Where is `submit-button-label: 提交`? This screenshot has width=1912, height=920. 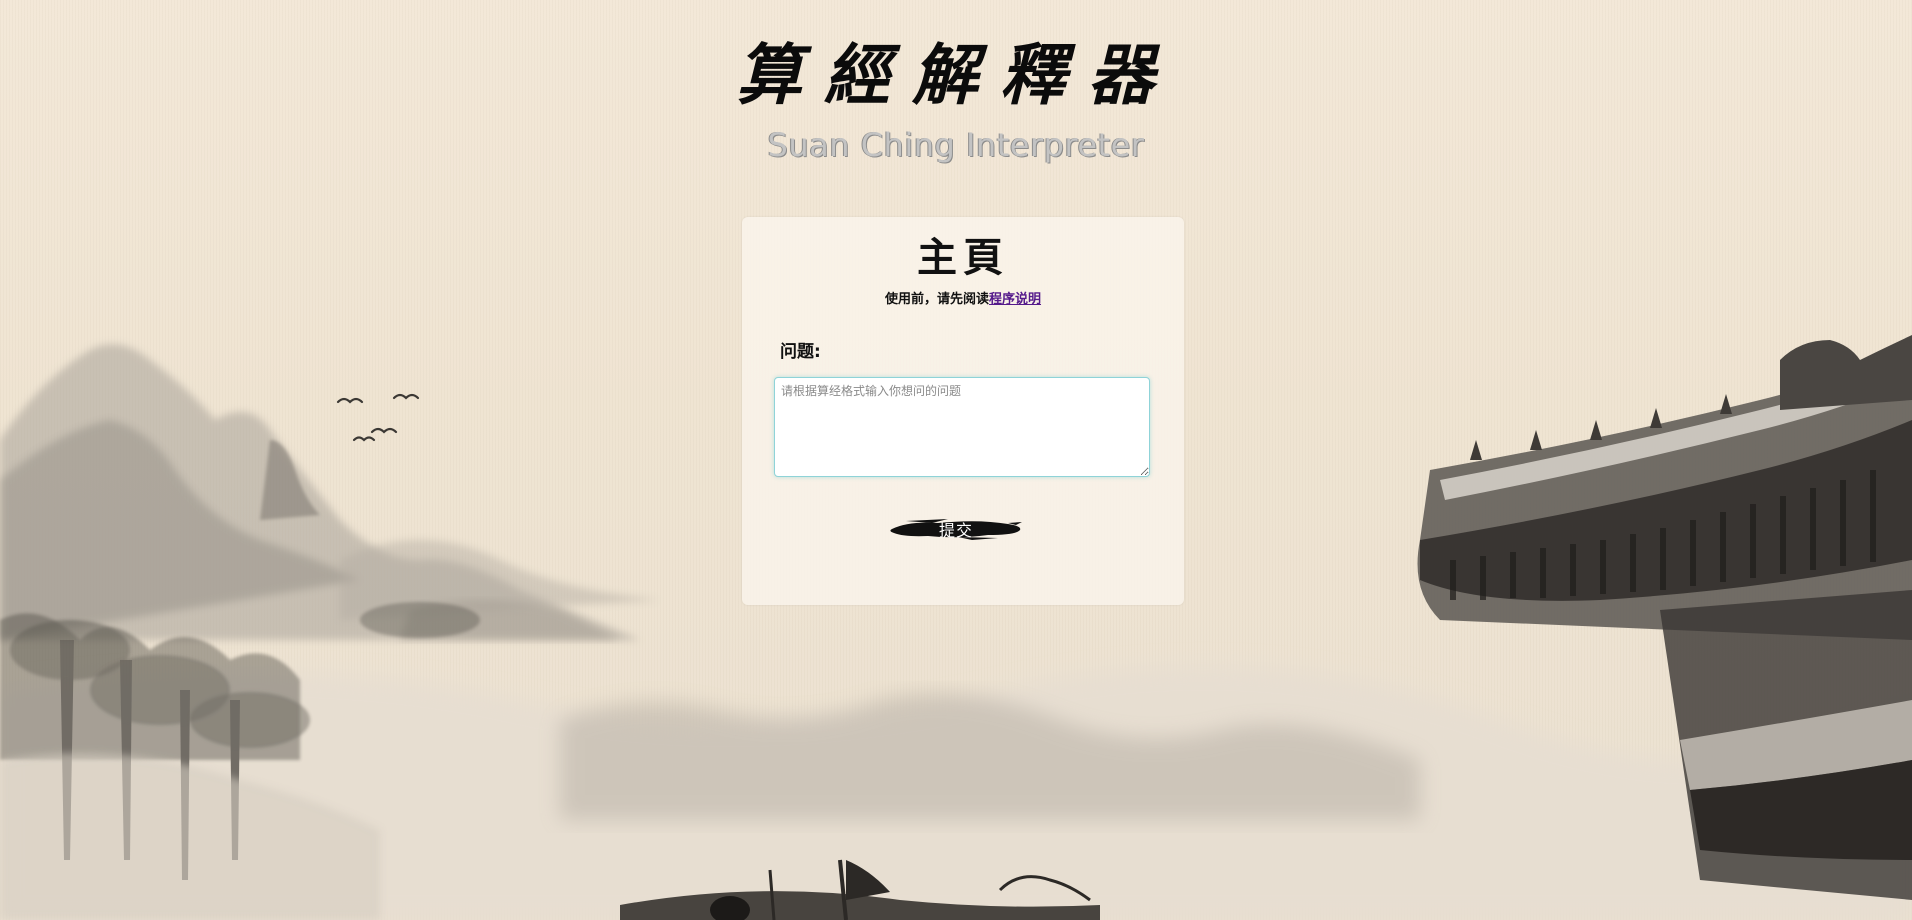 submit-button-label: 提交 is located at coordinates (955, 530).